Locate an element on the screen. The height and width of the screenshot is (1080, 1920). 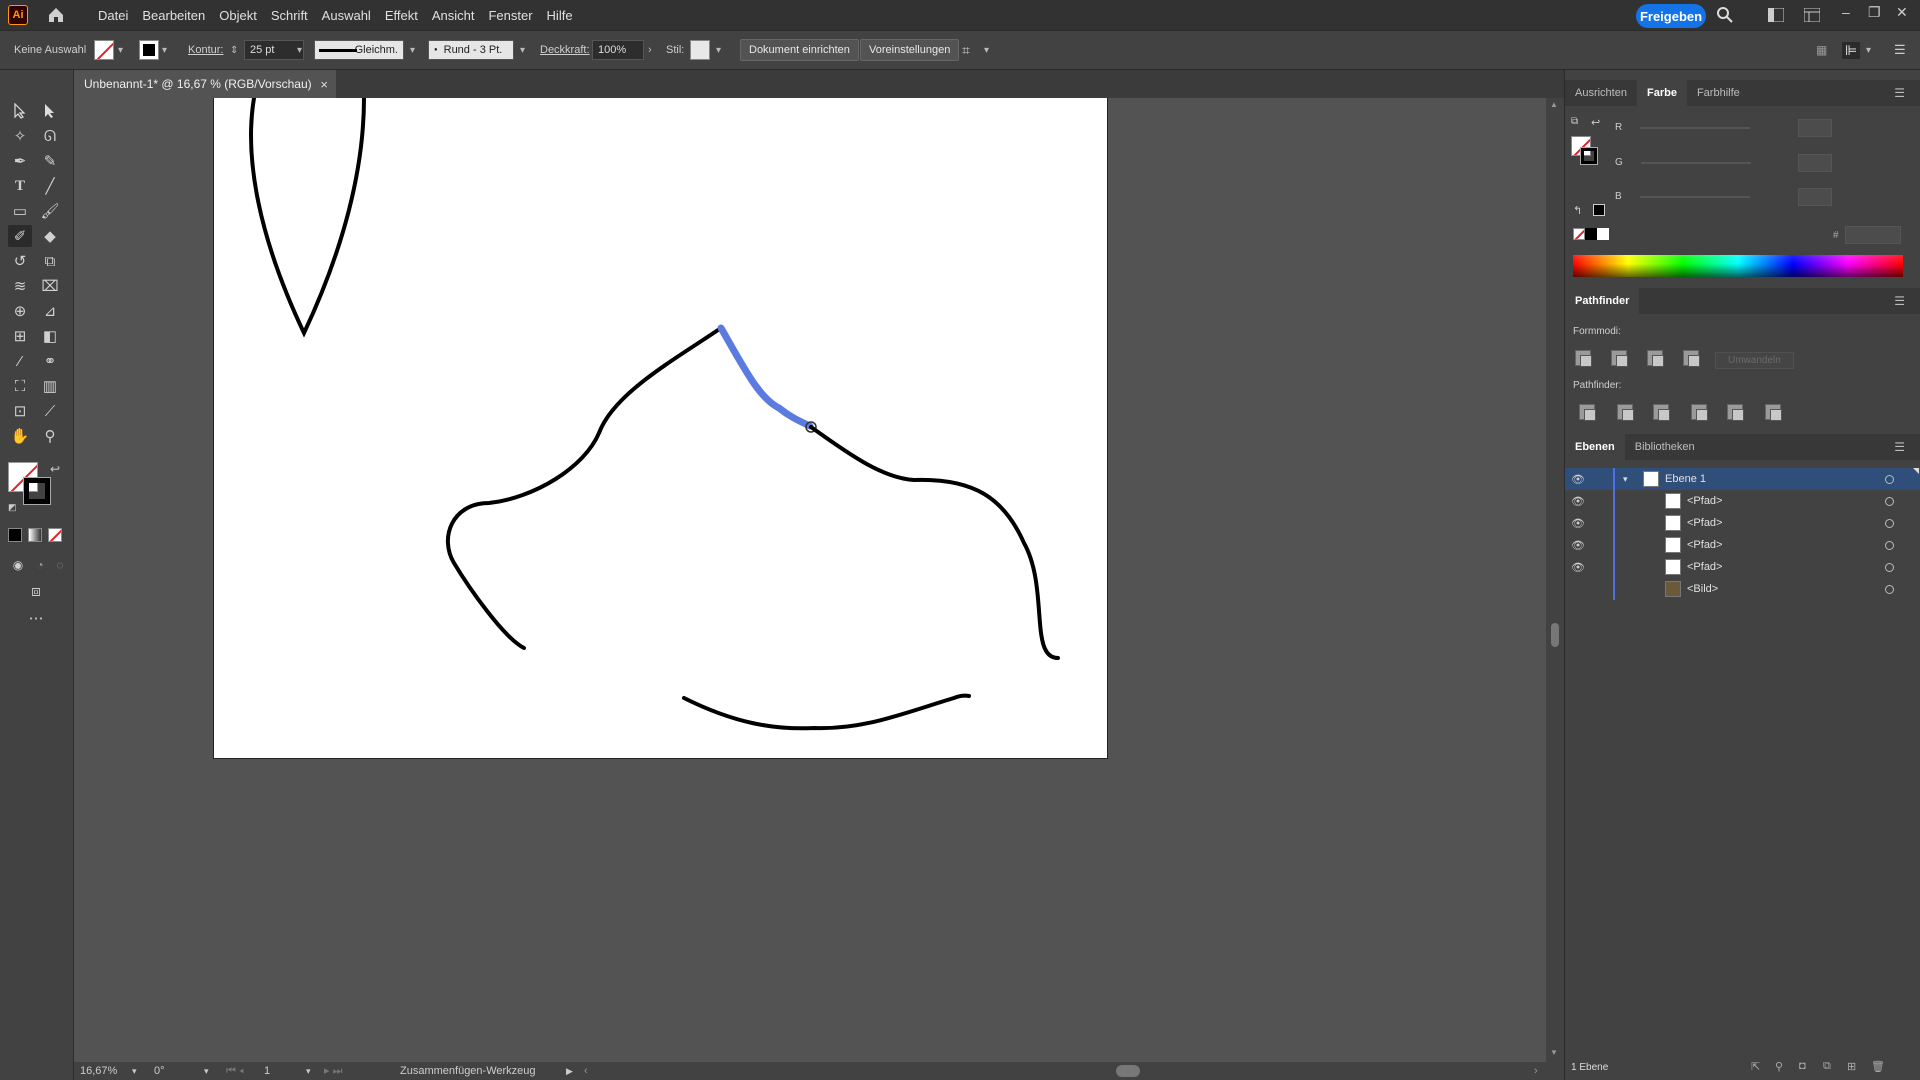
green-slider: G is located at coordinates (1735, 162).